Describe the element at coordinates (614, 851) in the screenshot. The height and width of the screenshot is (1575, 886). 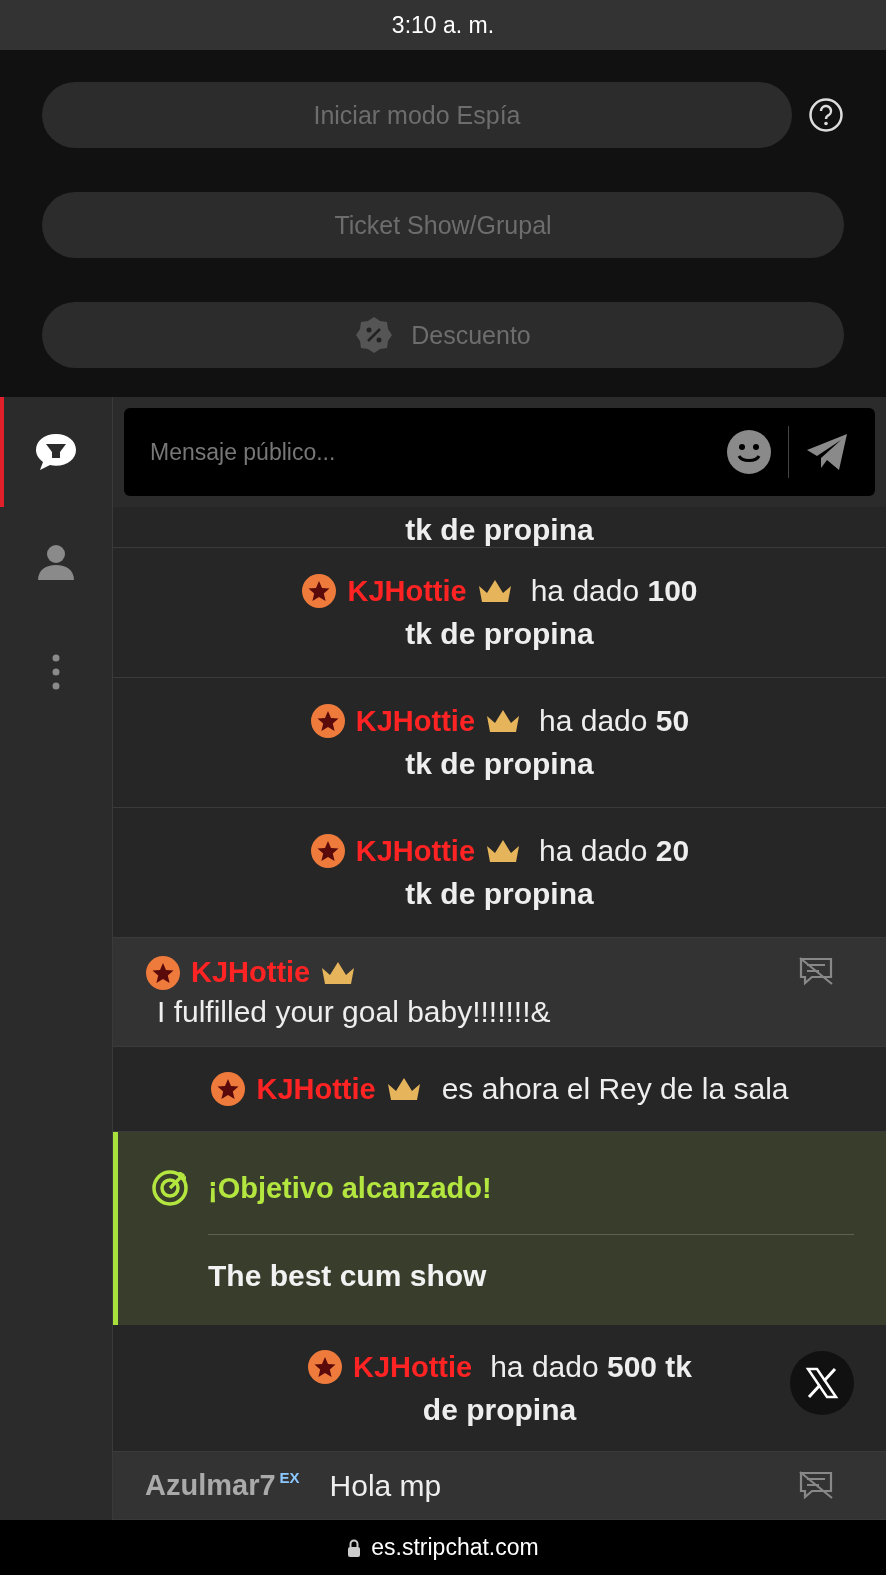
I see `tip-text: ha dado 20` at that location.